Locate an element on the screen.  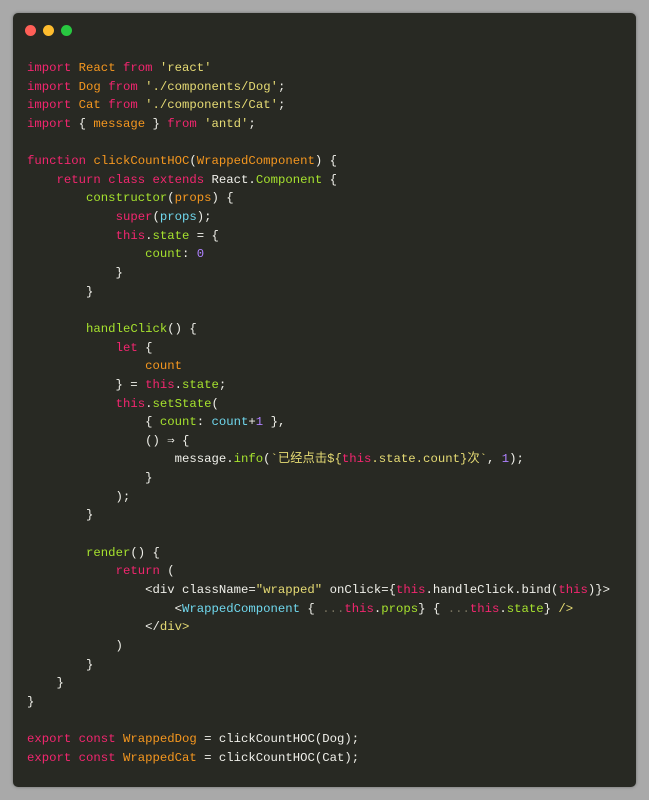
token-code-text: React. is located at coordinates (230, 179).